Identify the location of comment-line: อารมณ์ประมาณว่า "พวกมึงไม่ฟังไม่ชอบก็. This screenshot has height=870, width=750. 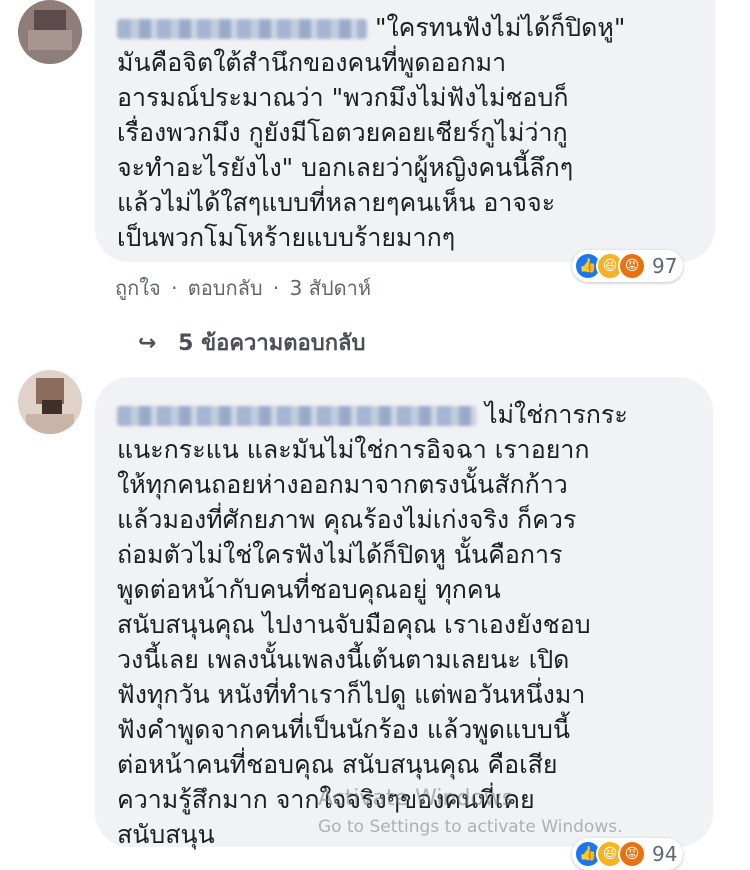
(343, 97).